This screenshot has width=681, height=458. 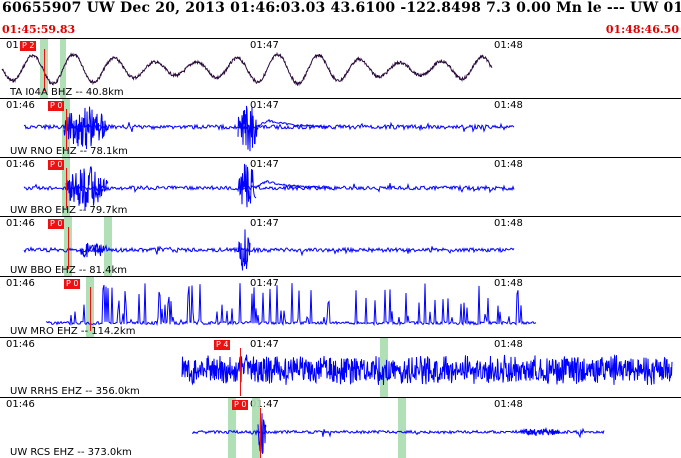 I want to click on channel-label: UW BBO EHZ -- 81.4km, so click(x=69, y=270).